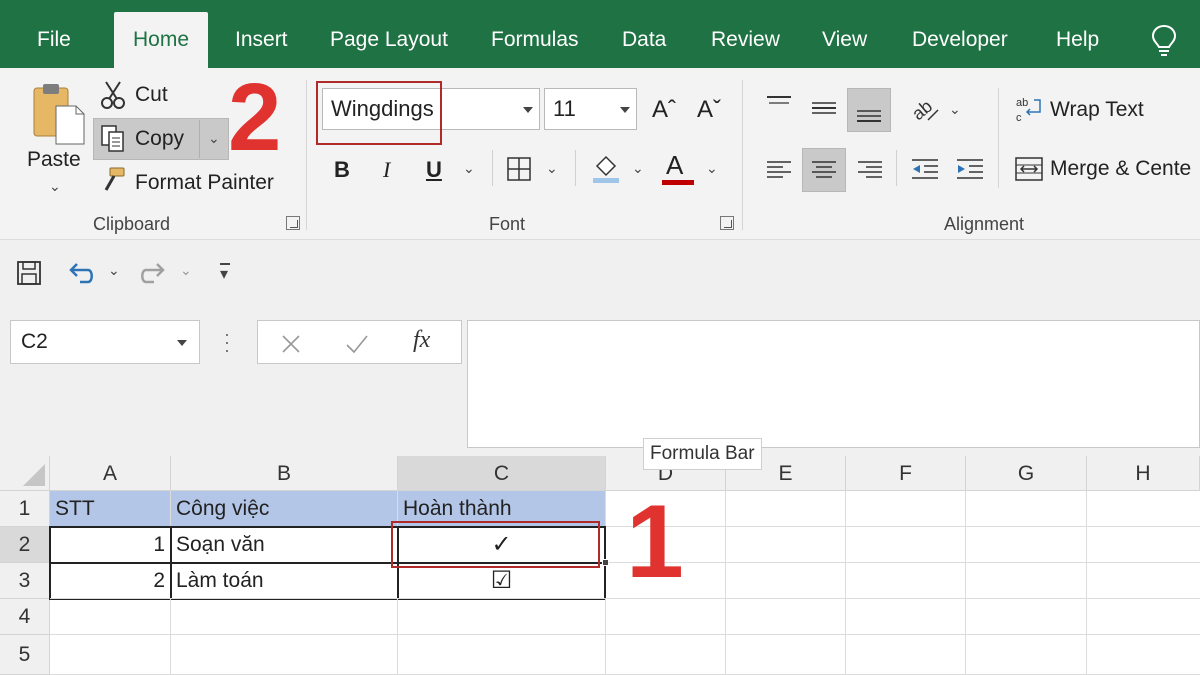  Describe the element at coordinates (605, 562) in the screenshot. I see `fill-handle` at that location.